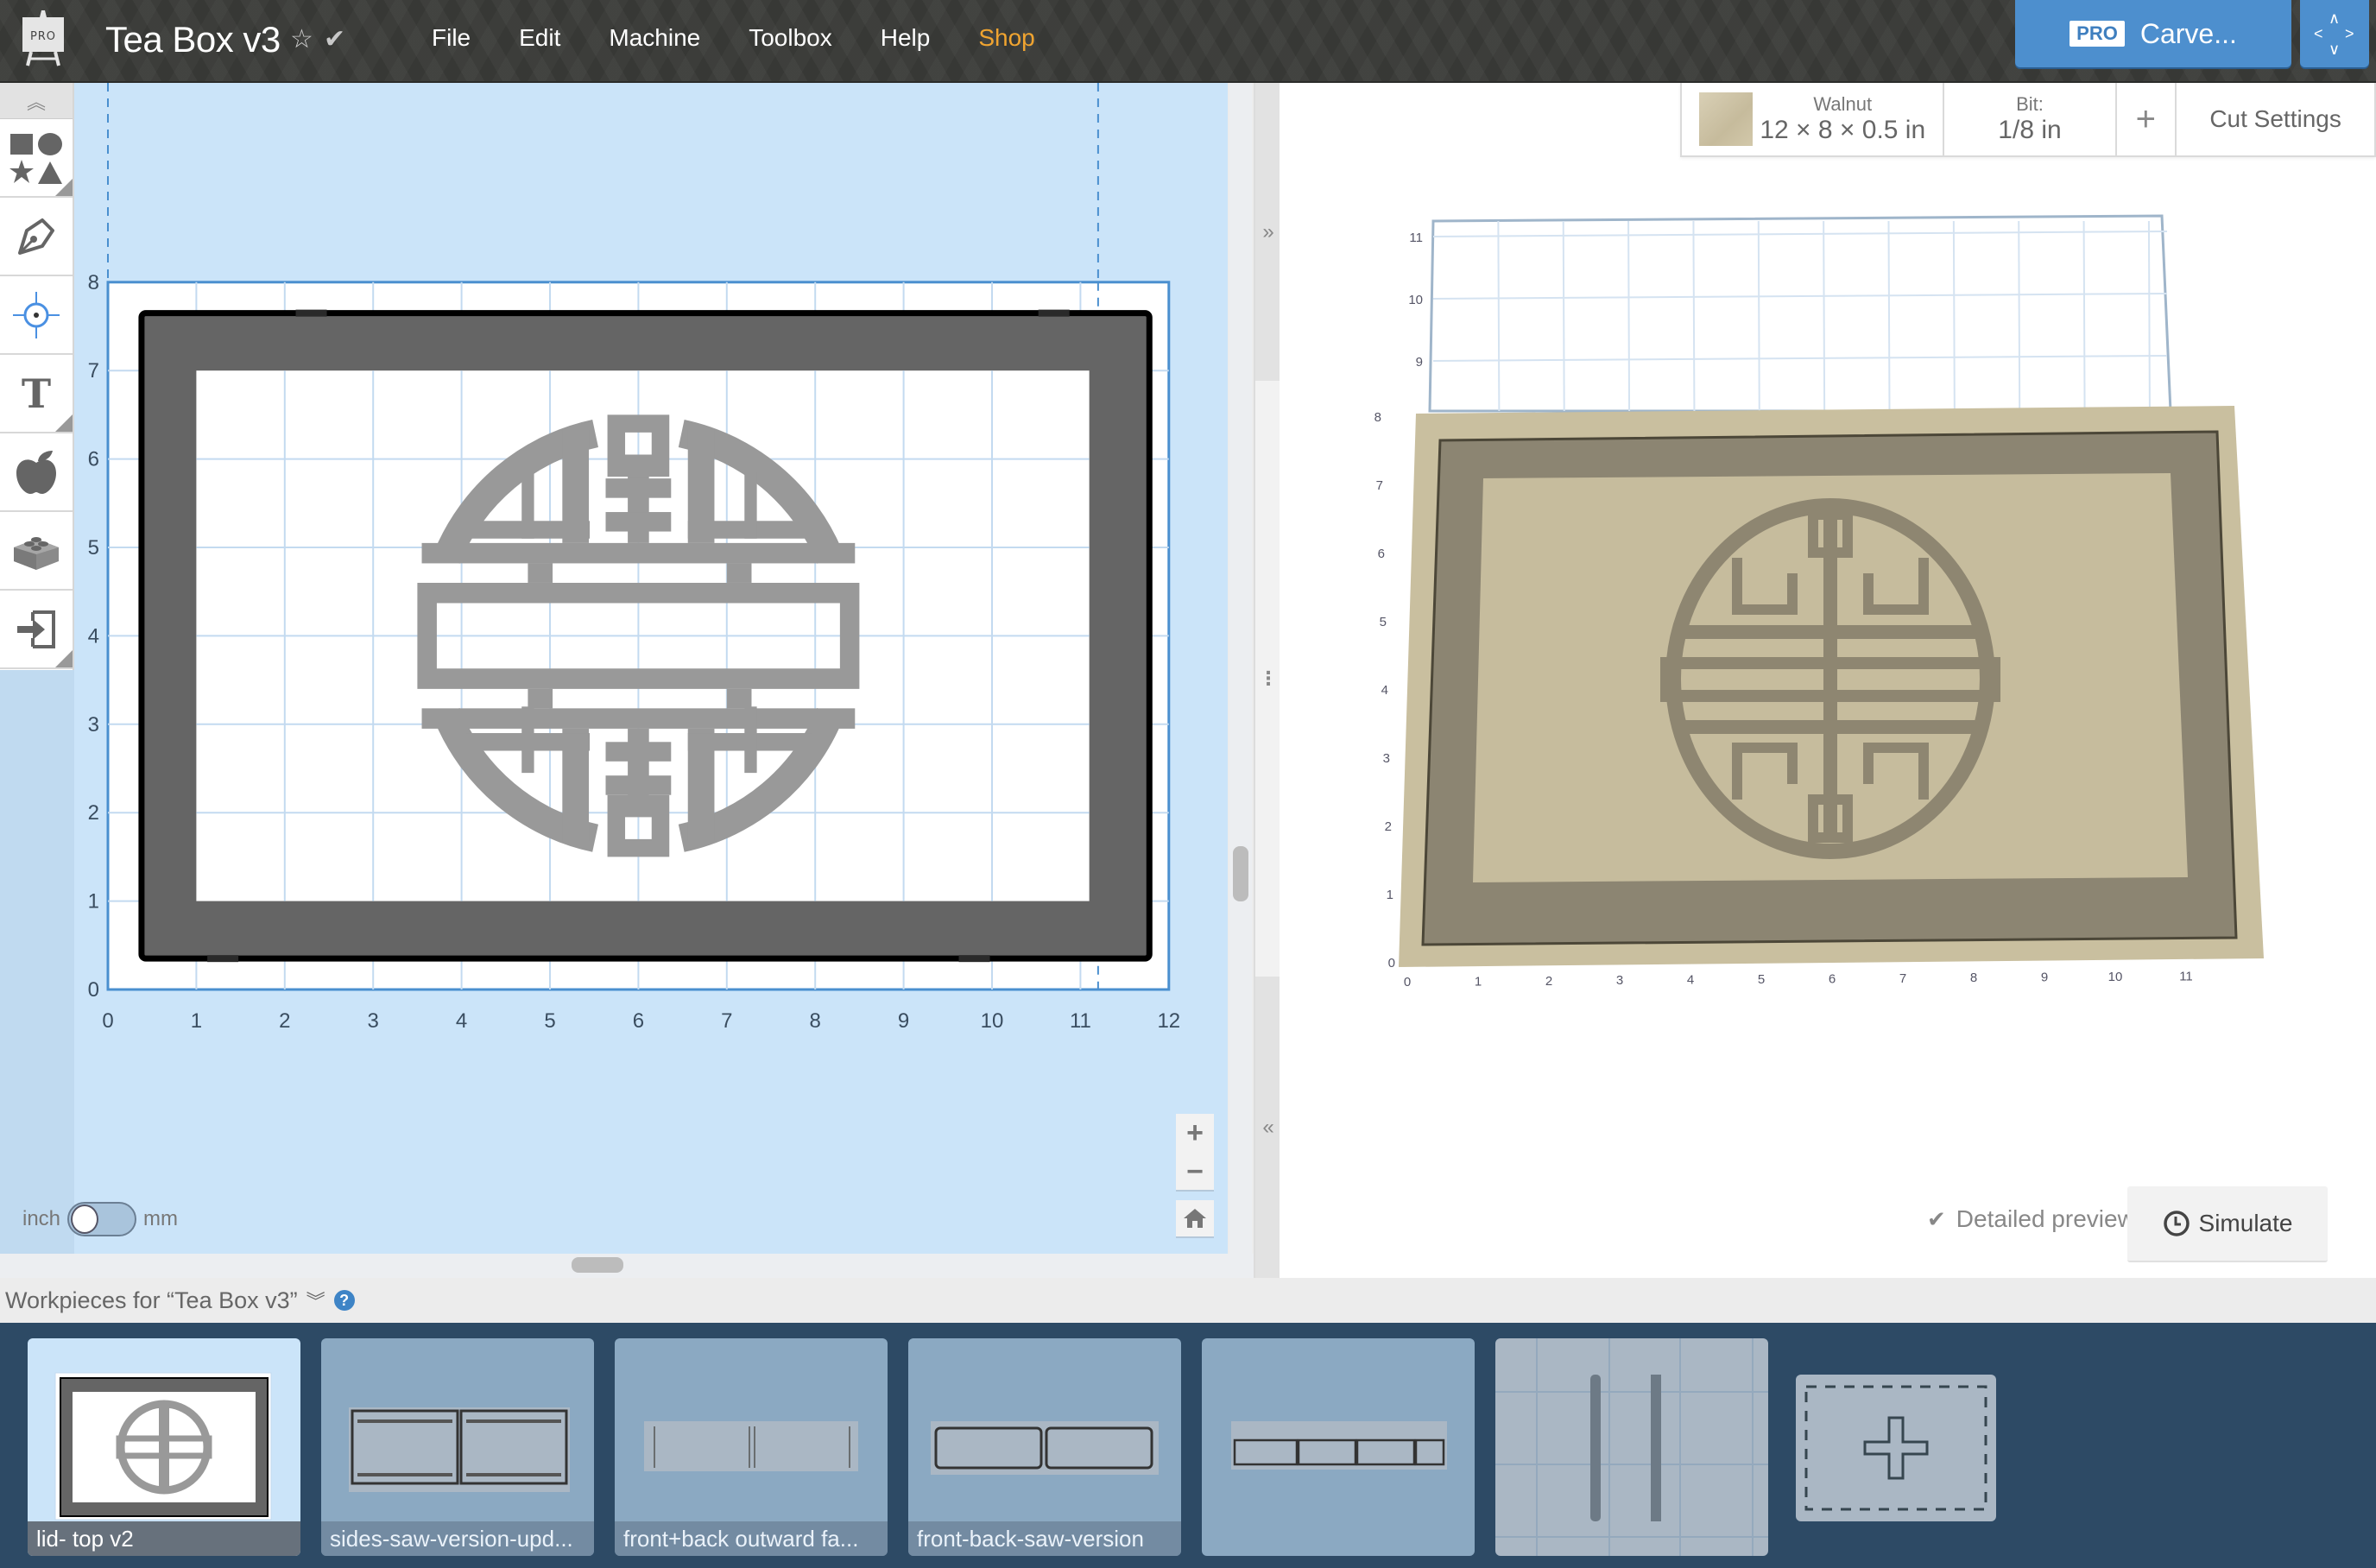  I want to click on detailed-preview-toggle: ✔ Detailed preview, so click(2031, 1219).